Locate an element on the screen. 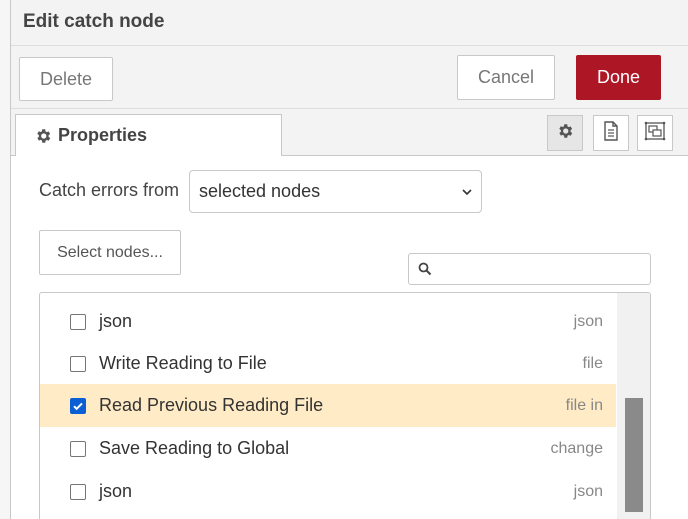 The width and height of the screenshot is (688, 519). catch-scope-value: selected nodes is located at coordinates (260, 191).